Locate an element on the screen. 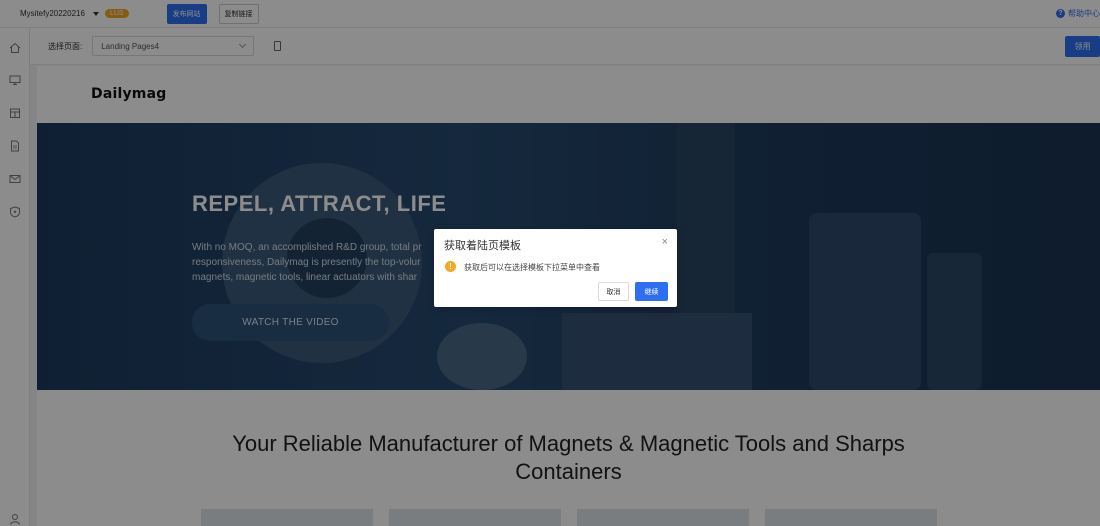  get-template-dialog: 获取着陆页模板 × ! 获取后可以在选择模板下拉菜单中查看 取消 继续 is located at coordinates (555, 268).